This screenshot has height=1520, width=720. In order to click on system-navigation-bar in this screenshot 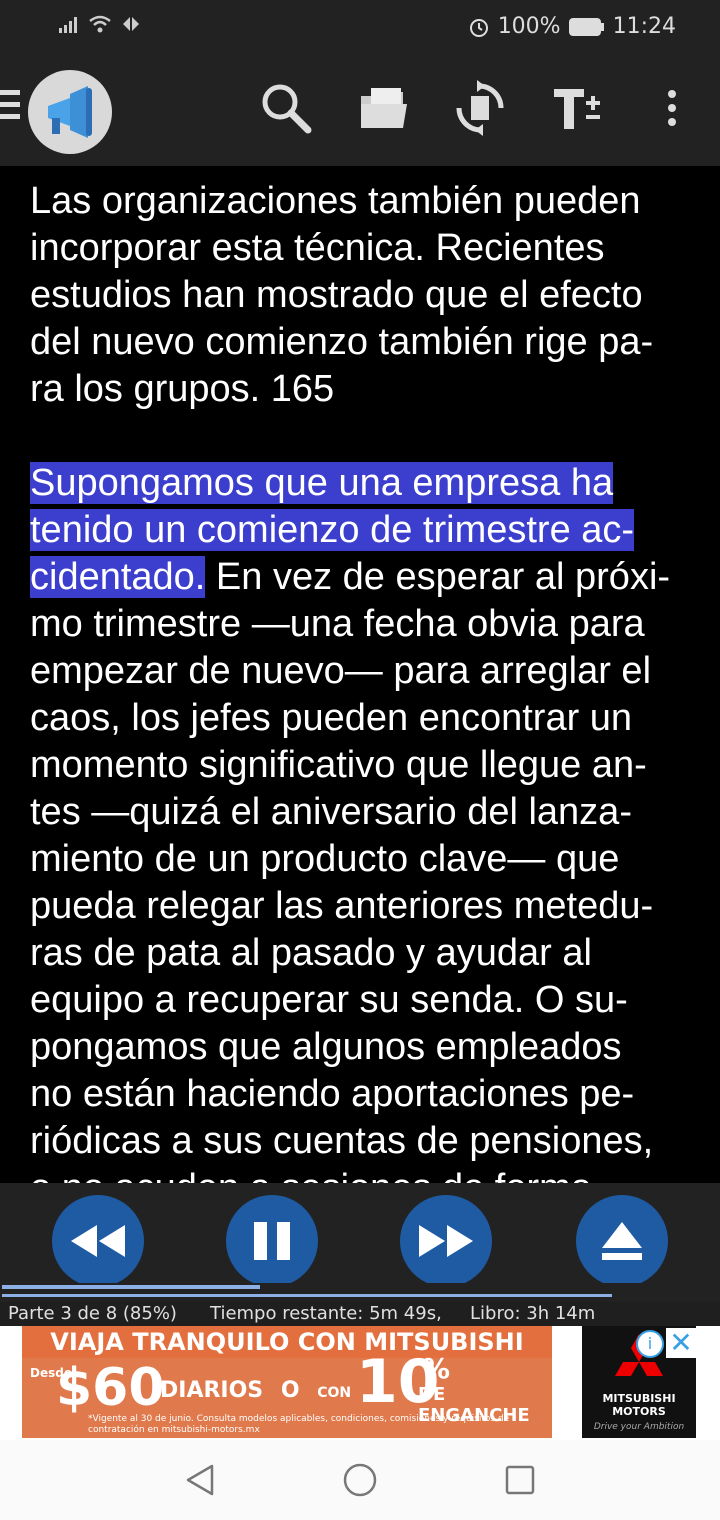, I will do `click(360, 1480)`.